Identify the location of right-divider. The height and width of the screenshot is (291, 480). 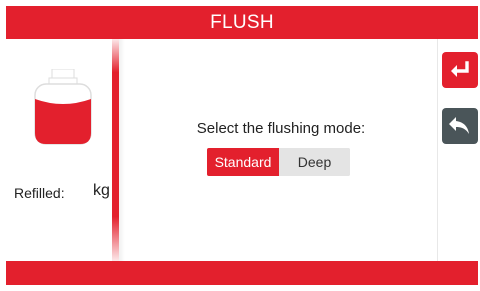
(437, 150).